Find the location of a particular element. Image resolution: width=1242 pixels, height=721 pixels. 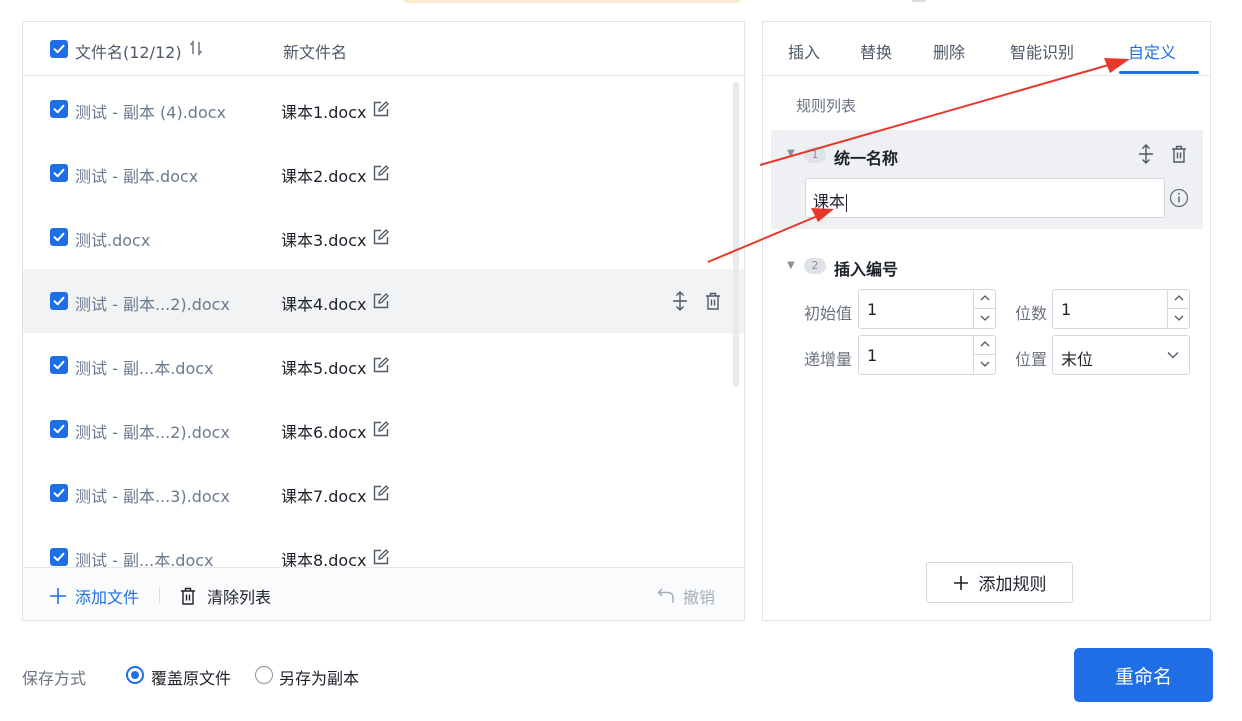

tab-custom: 自定义 is located at coordinates (1152, 51).